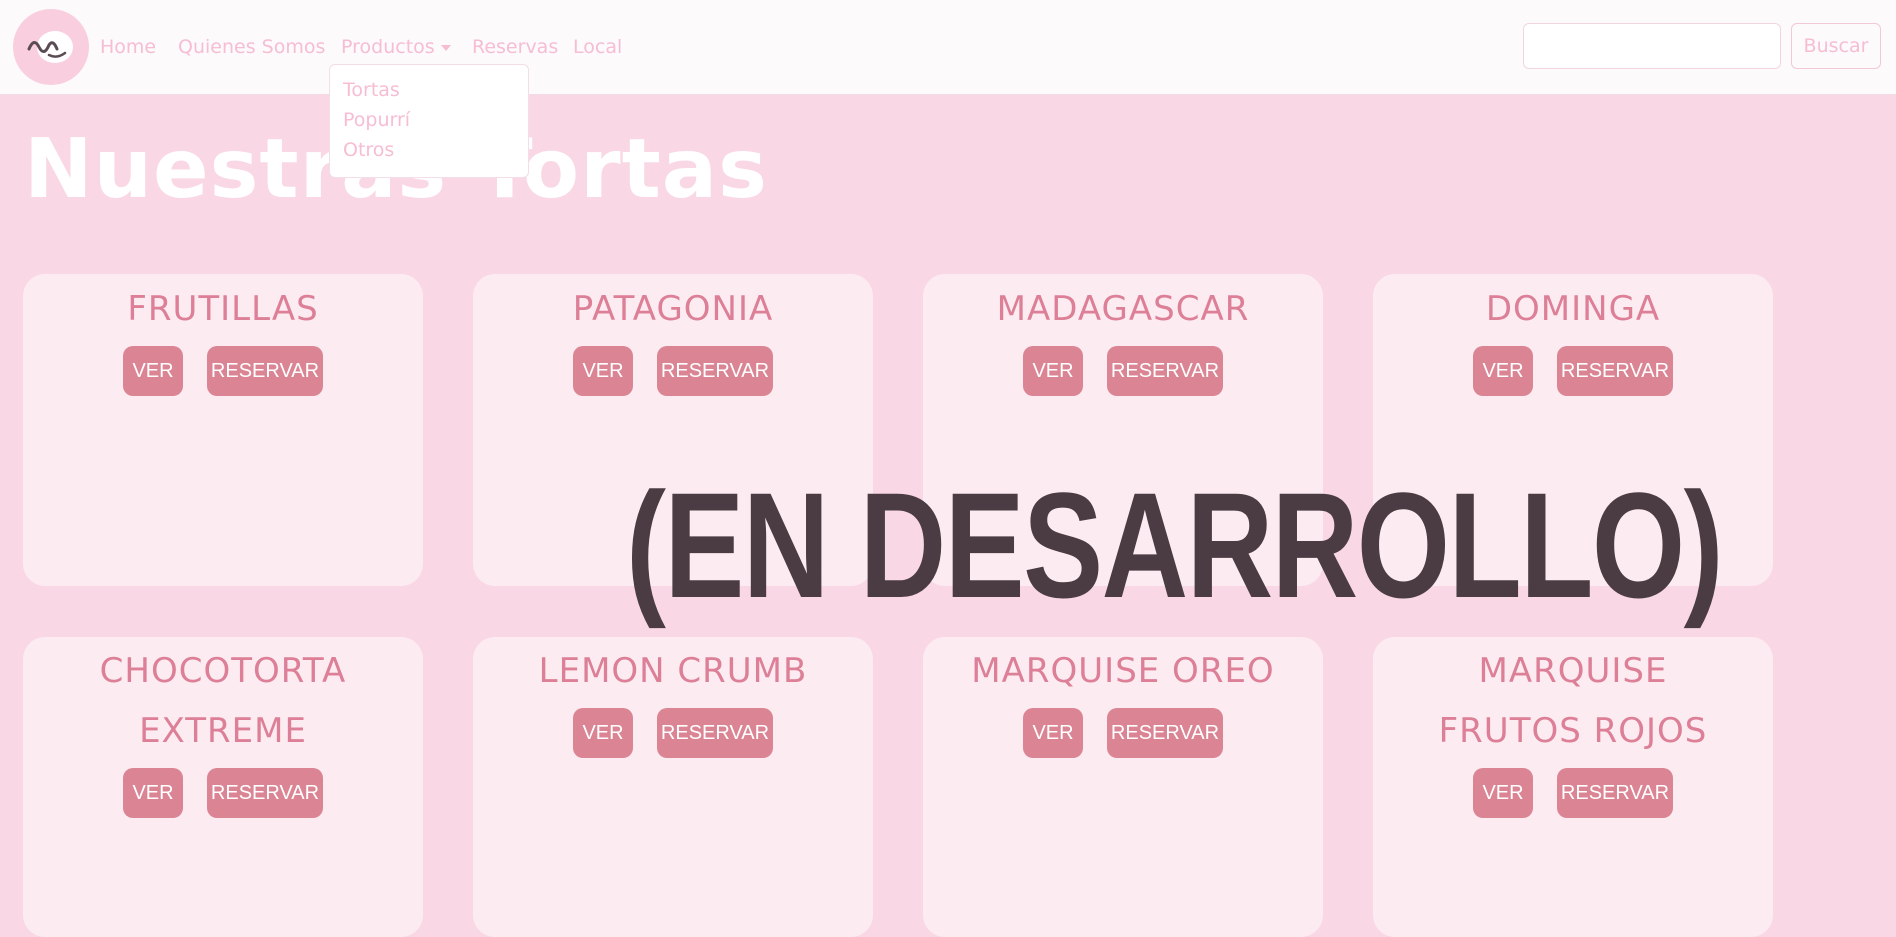 The height and width of the screenshot is (937, 1896). Describe the element at coordinates (673, 787) in the screenshot. I see `product-card: LEMON CRUMB VER RESERVAR` at that location.